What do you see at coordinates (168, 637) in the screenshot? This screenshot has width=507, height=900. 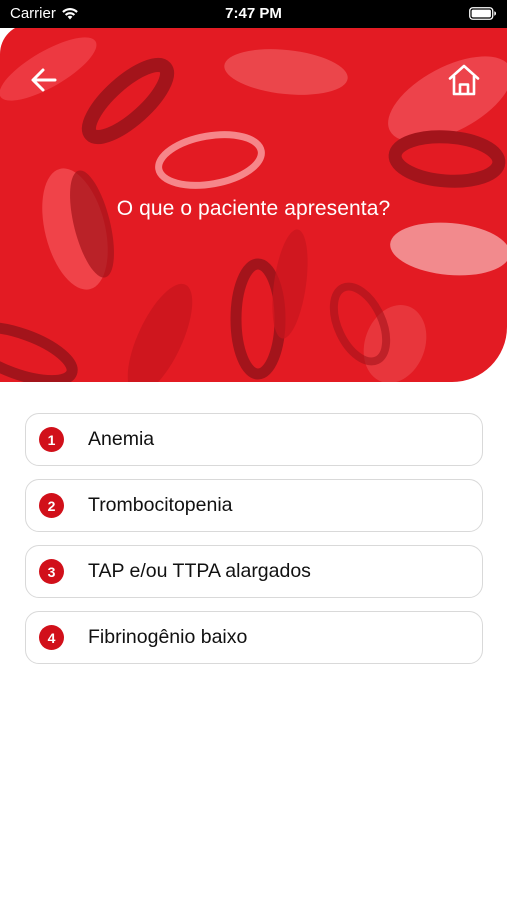 I see `option-label: Fibrinogênio baixo` at bounding box center [168, 637].